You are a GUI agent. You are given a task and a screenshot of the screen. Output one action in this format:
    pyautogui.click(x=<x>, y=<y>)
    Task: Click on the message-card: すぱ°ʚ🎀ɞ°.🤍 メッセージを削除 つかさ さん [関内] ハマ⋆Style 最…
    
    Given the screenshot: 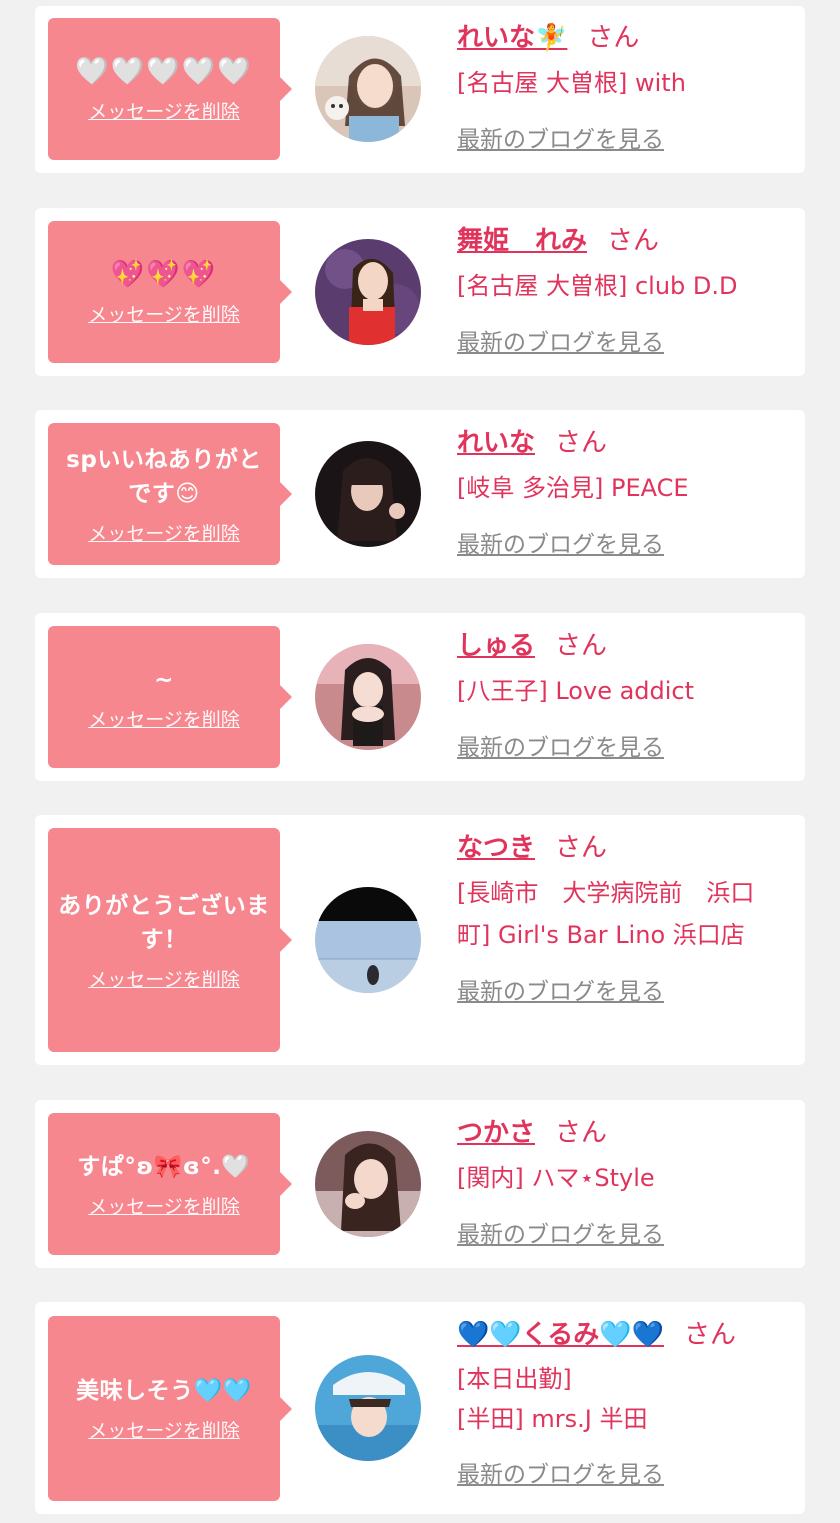 What is the action you would take?
    pyautogui.click(x=420, y=1184)
    